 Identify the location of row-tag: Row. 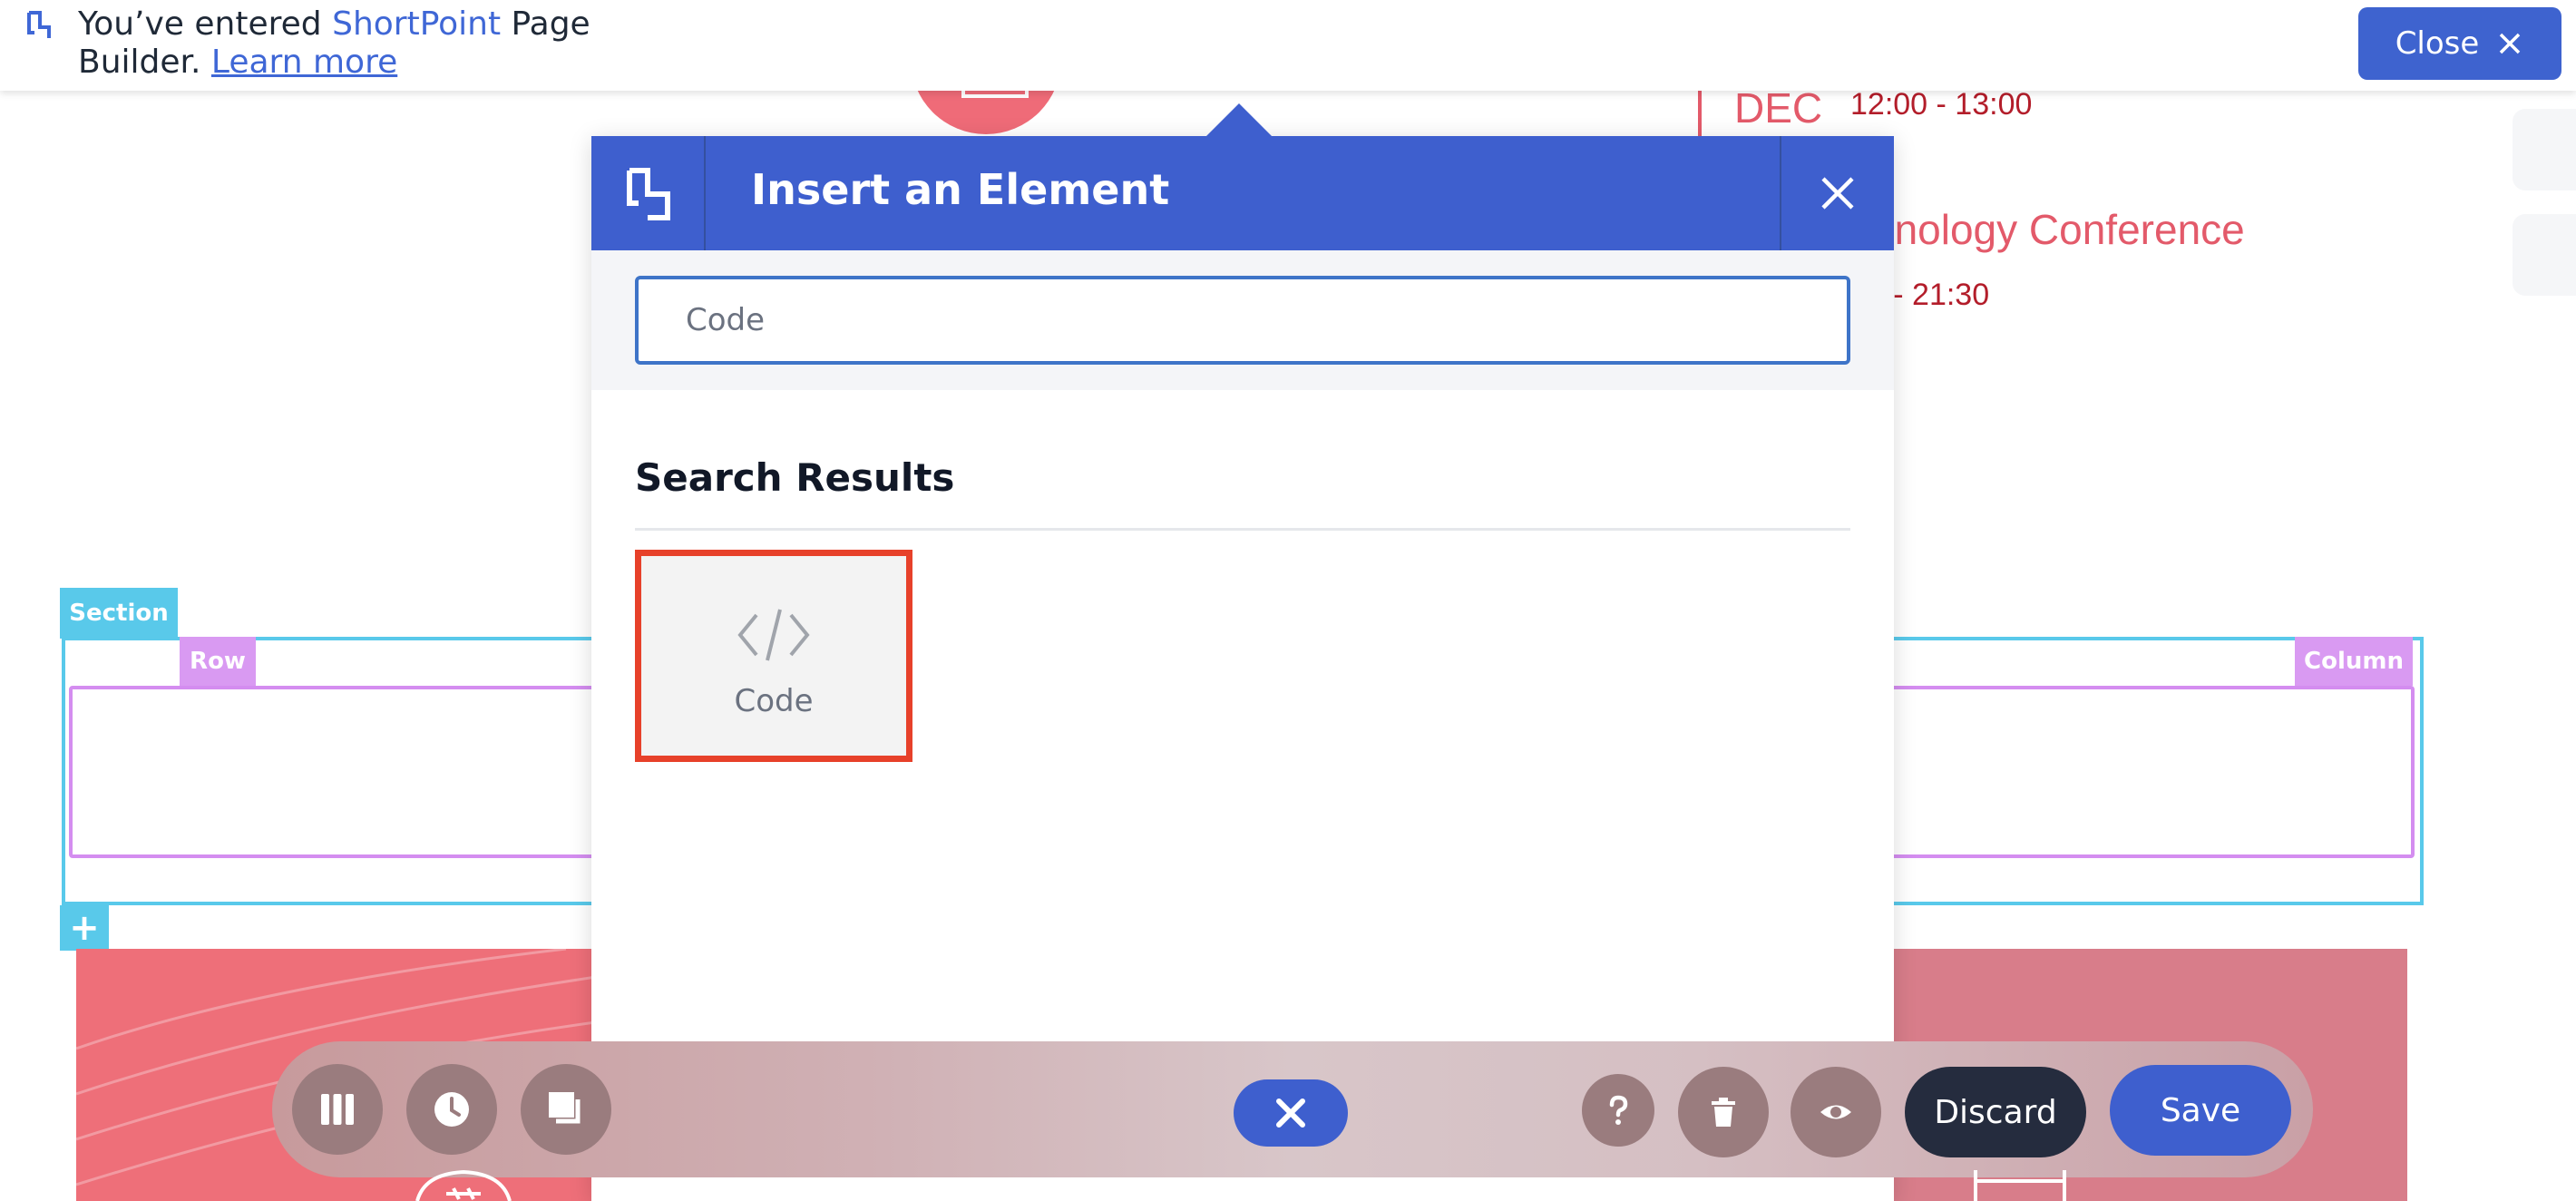
(218, 661).